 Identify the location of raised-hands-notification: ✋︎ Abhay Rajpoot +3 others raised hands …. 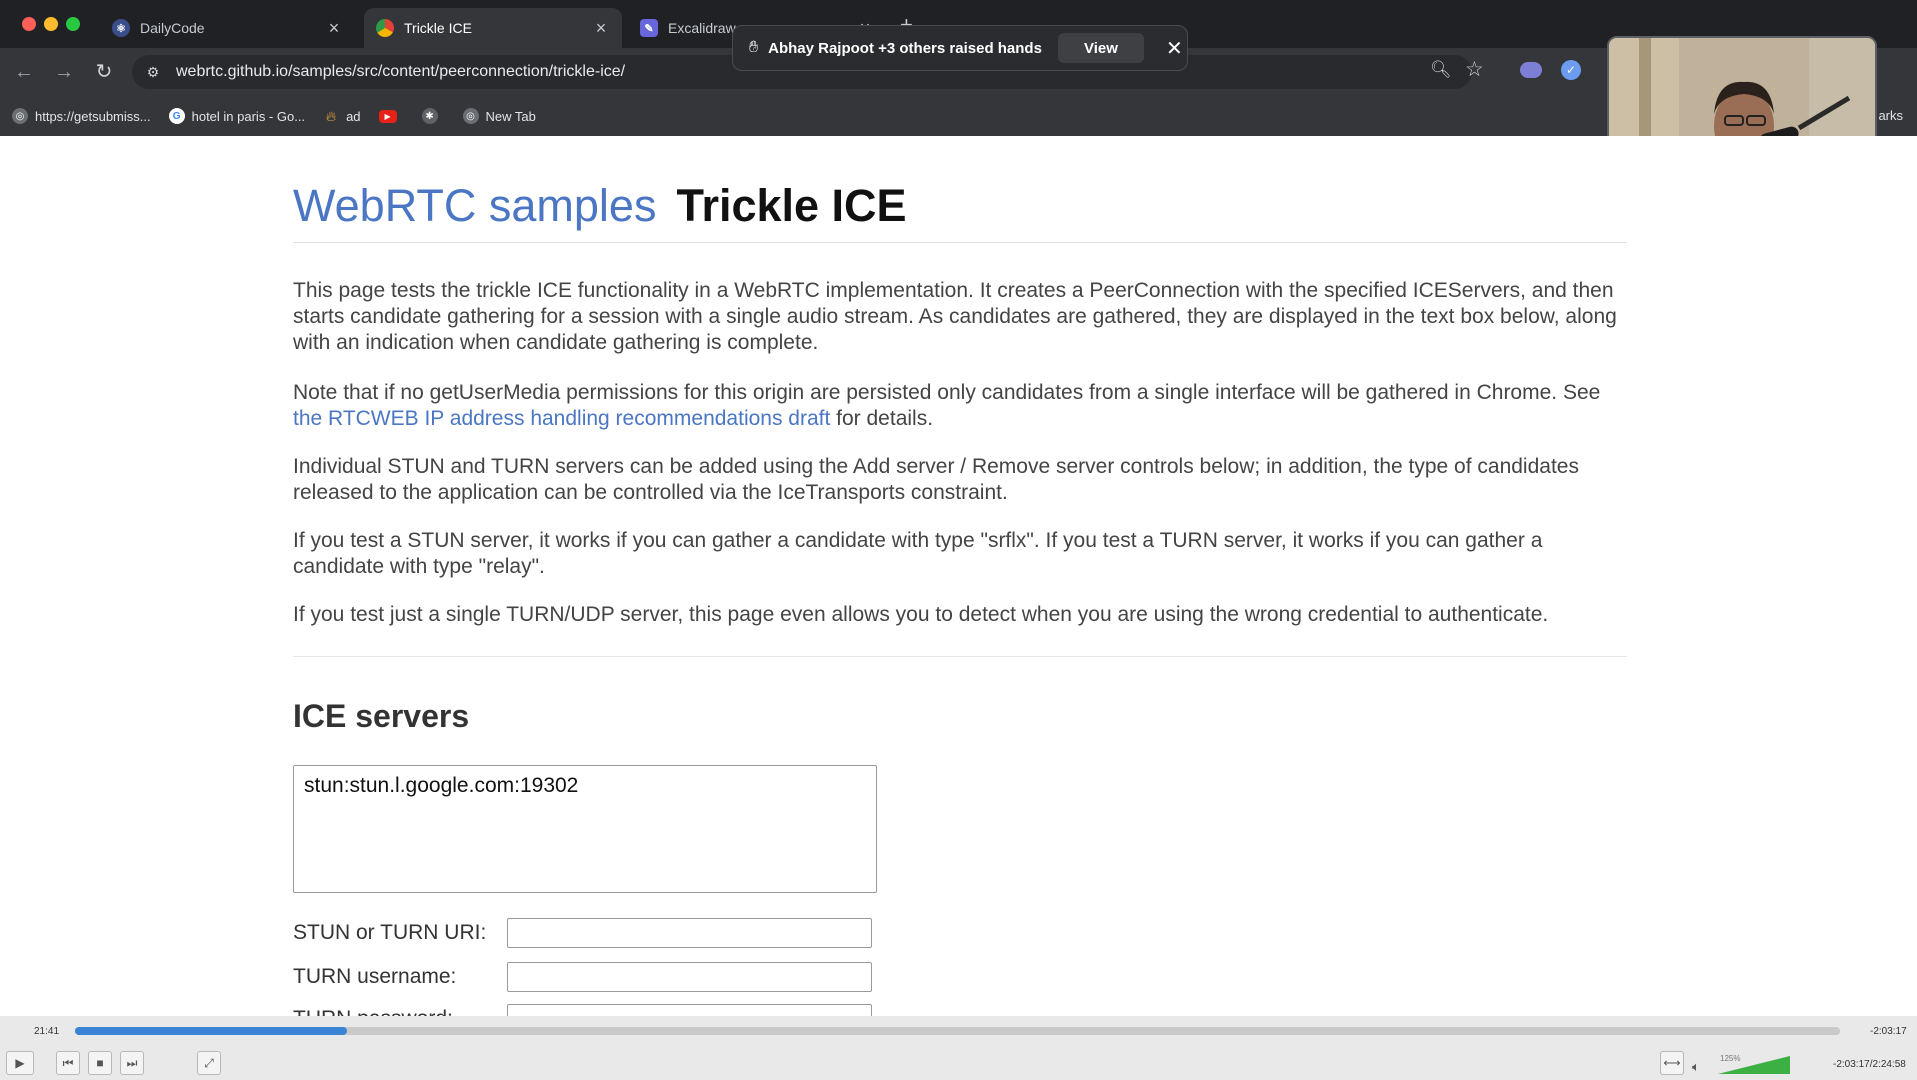
(960, 48).